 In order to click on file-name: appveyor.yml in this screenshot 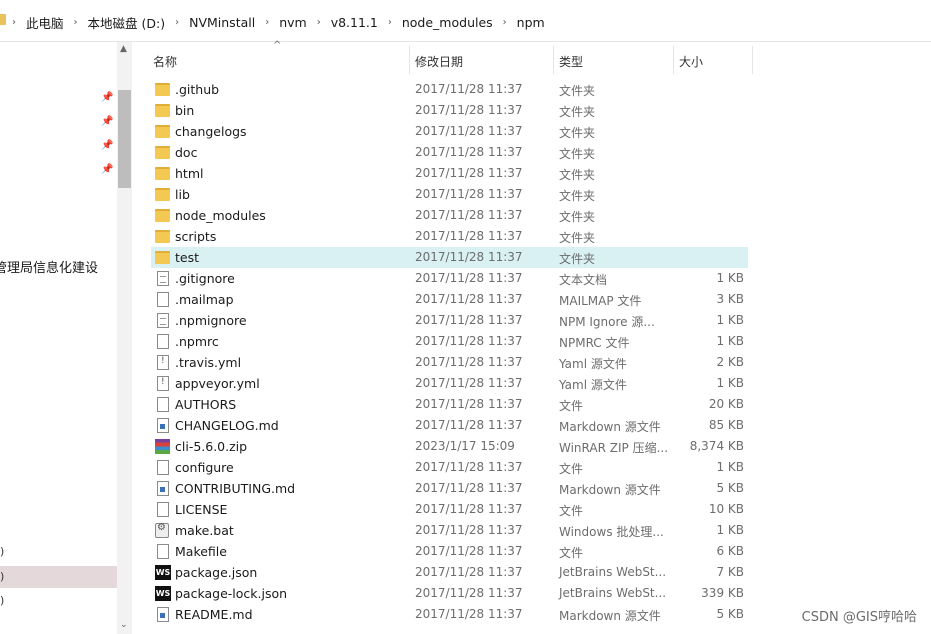, I will do `click(217, 383)`.